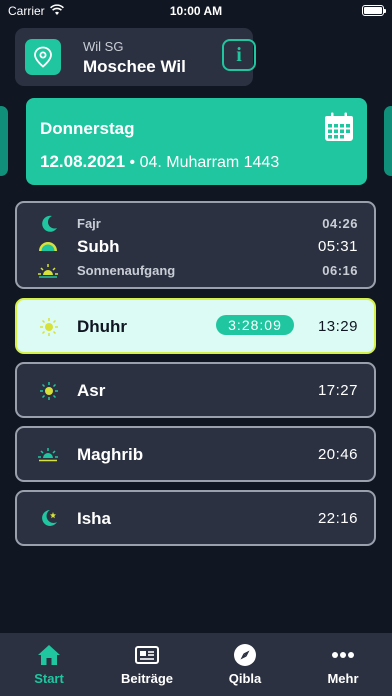 This screenshot has height=696, width=392. Describe the element at coordinates (43, 57) in the screenshot. I see `location-pin-icon` at that location.